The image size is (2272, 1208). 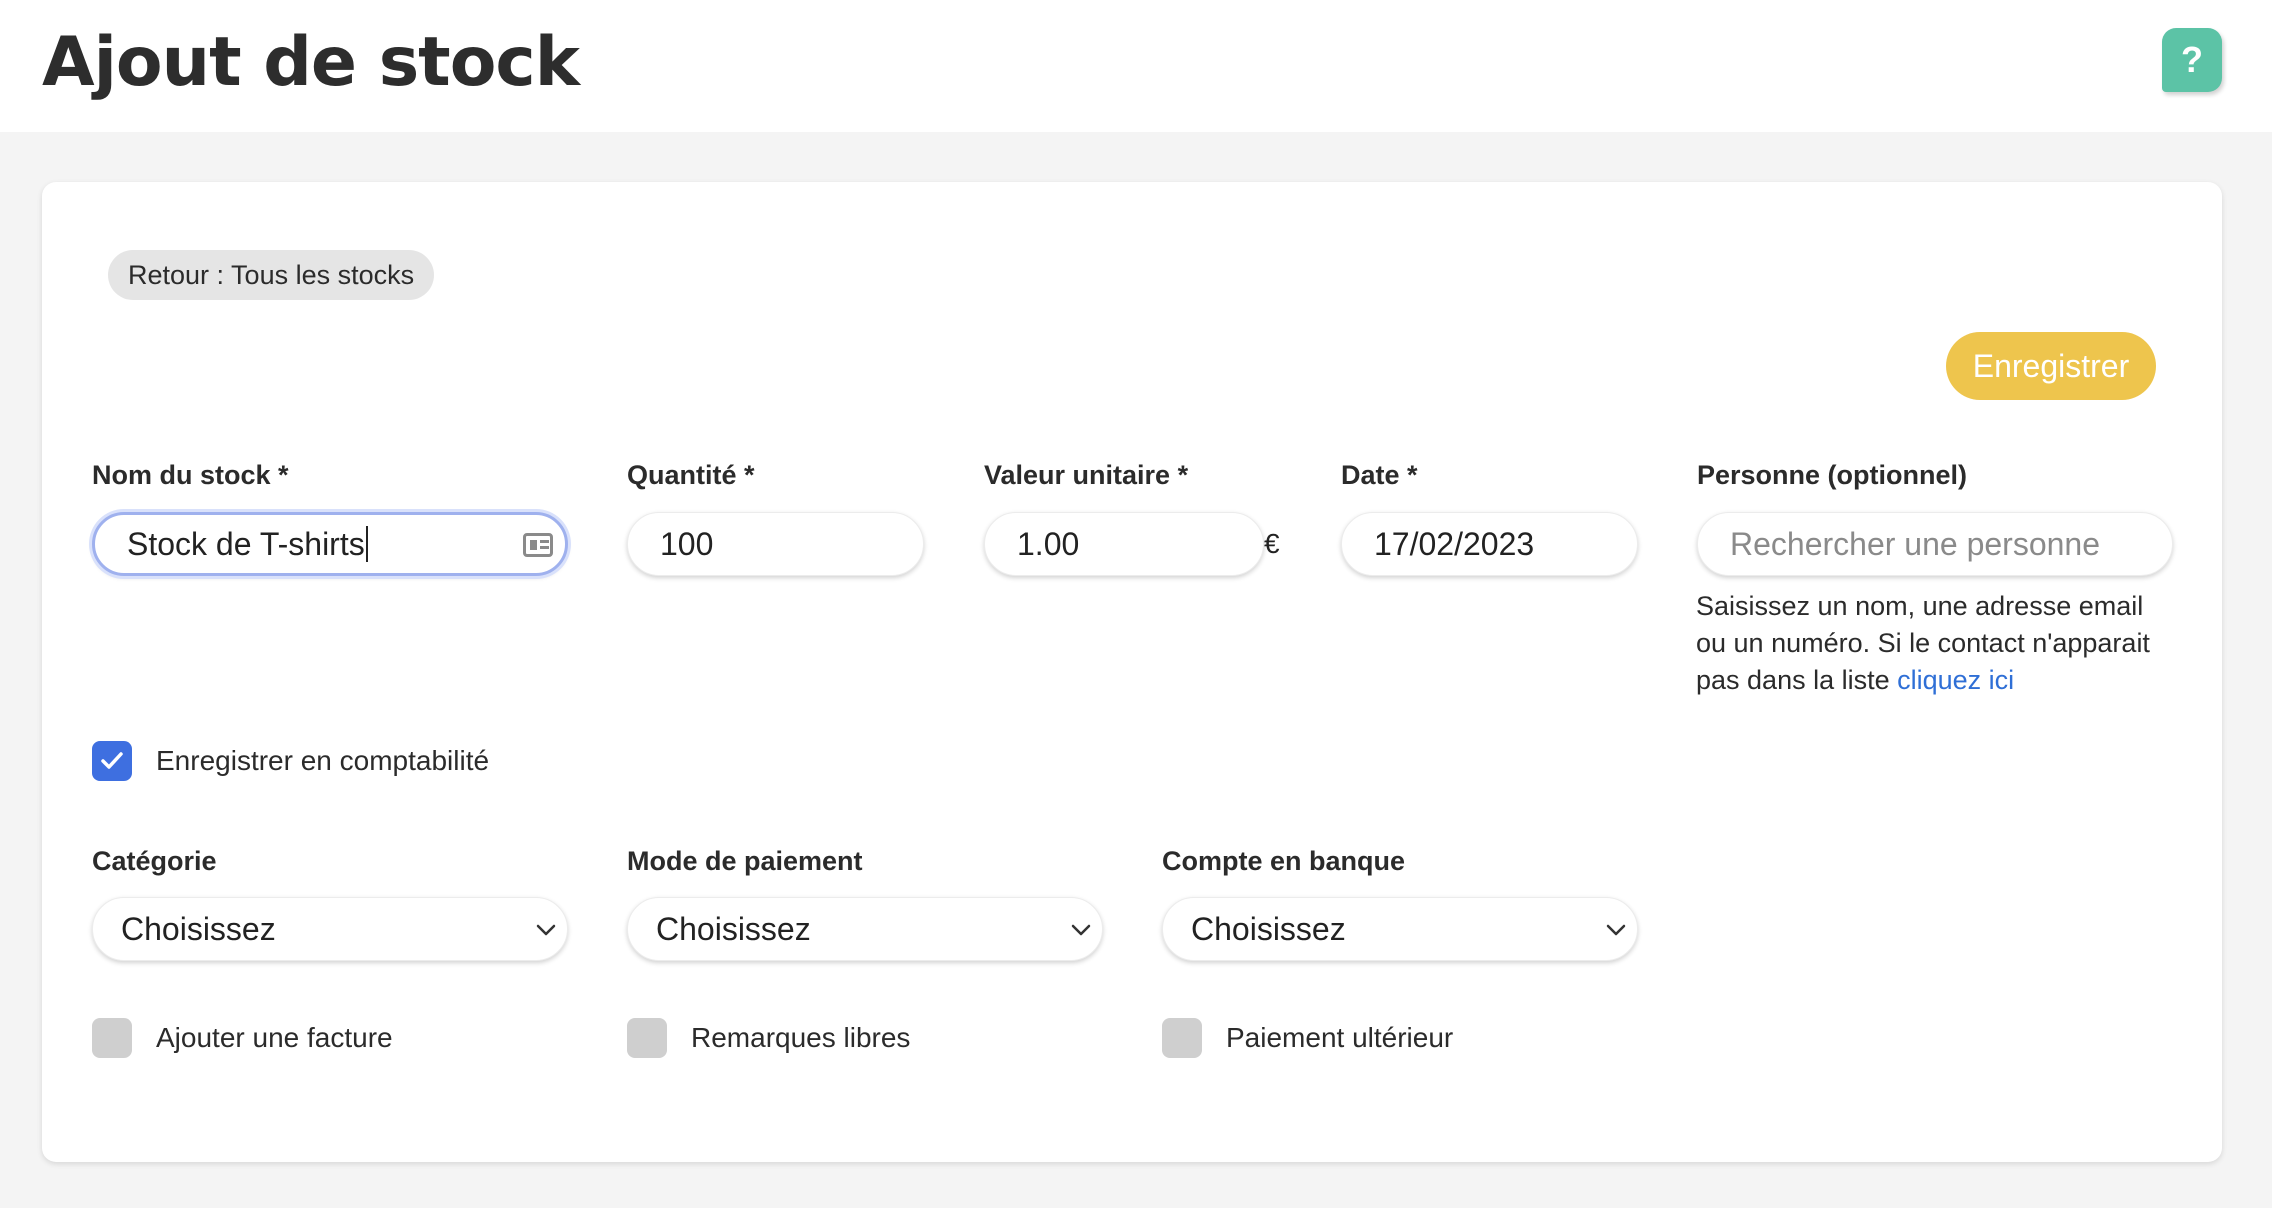 What do you see at coordinates (1920, 606) in the screenshot?
I see `person-help-line-1: Saisissez un nom, une adresse email` at bounding box center [1920, 606].